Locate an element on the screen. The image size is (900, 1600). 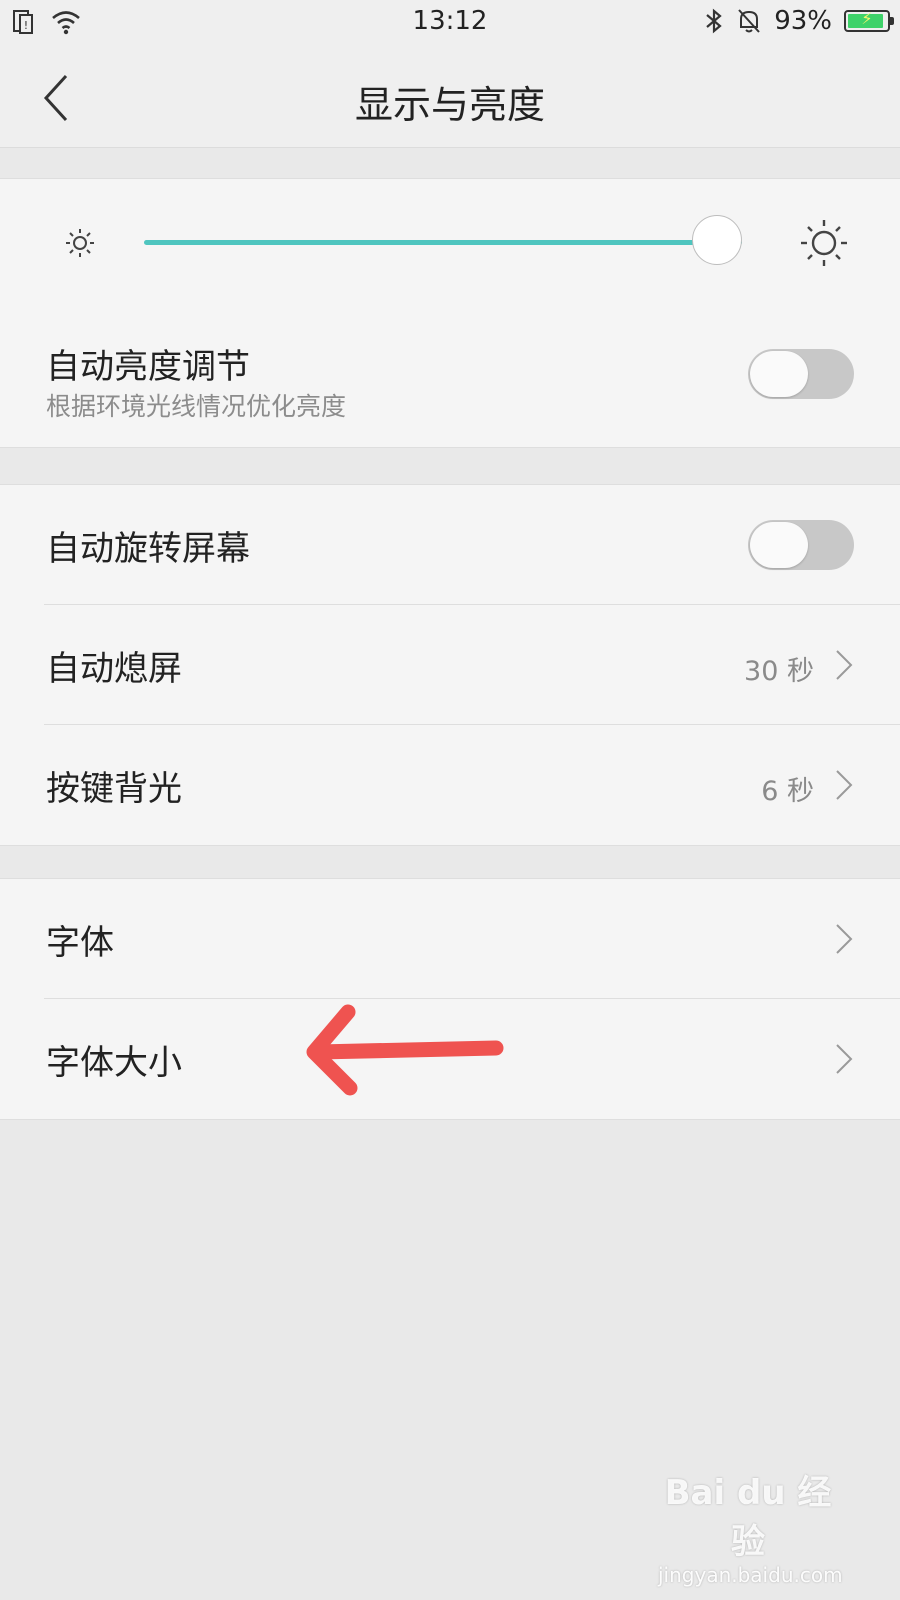
watermark-logo: Bai du 经验 is located at coordinates (748, 1517).